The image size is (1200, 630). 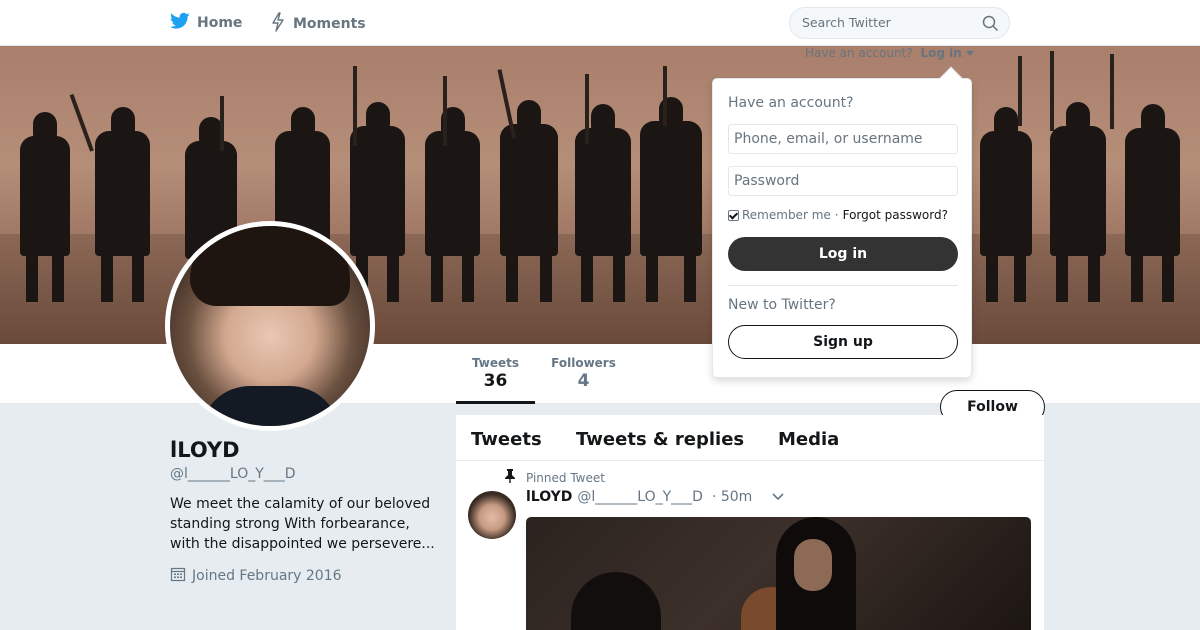 I want to click on remember-me-label: Remember me, so click(x=786, y=215).